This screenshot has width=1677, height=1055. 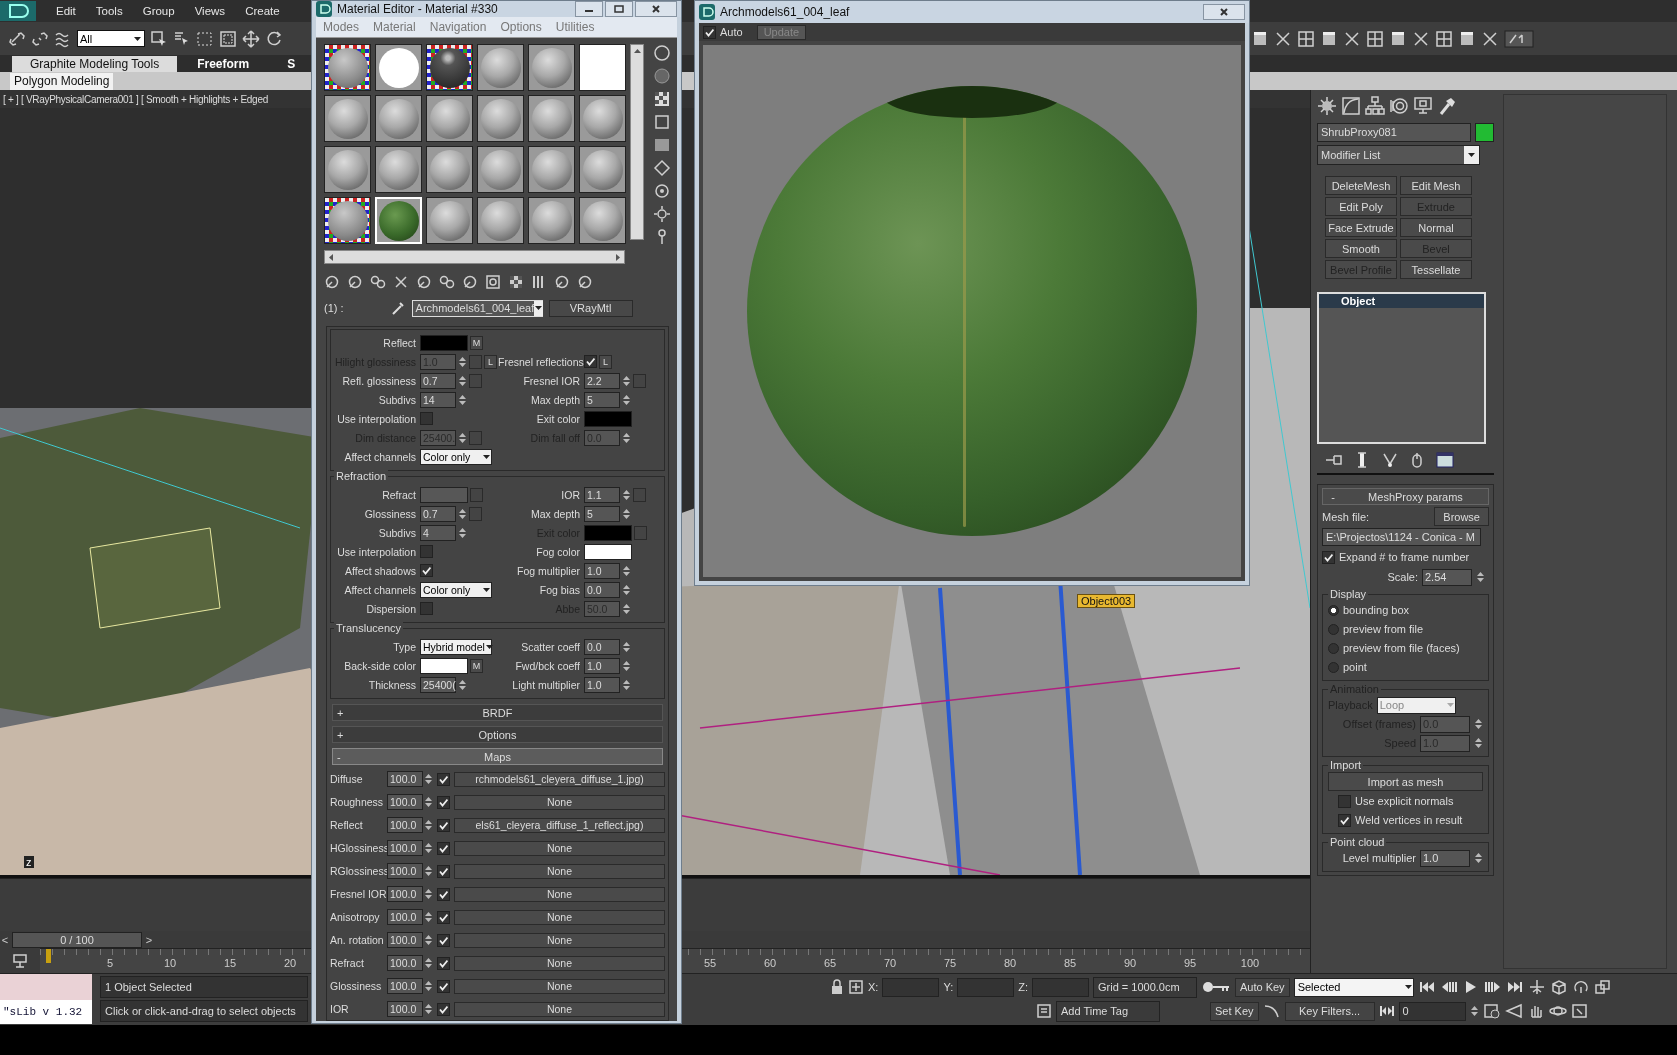 I want to click on time-config-icon, so click(x=1491, y=1011).